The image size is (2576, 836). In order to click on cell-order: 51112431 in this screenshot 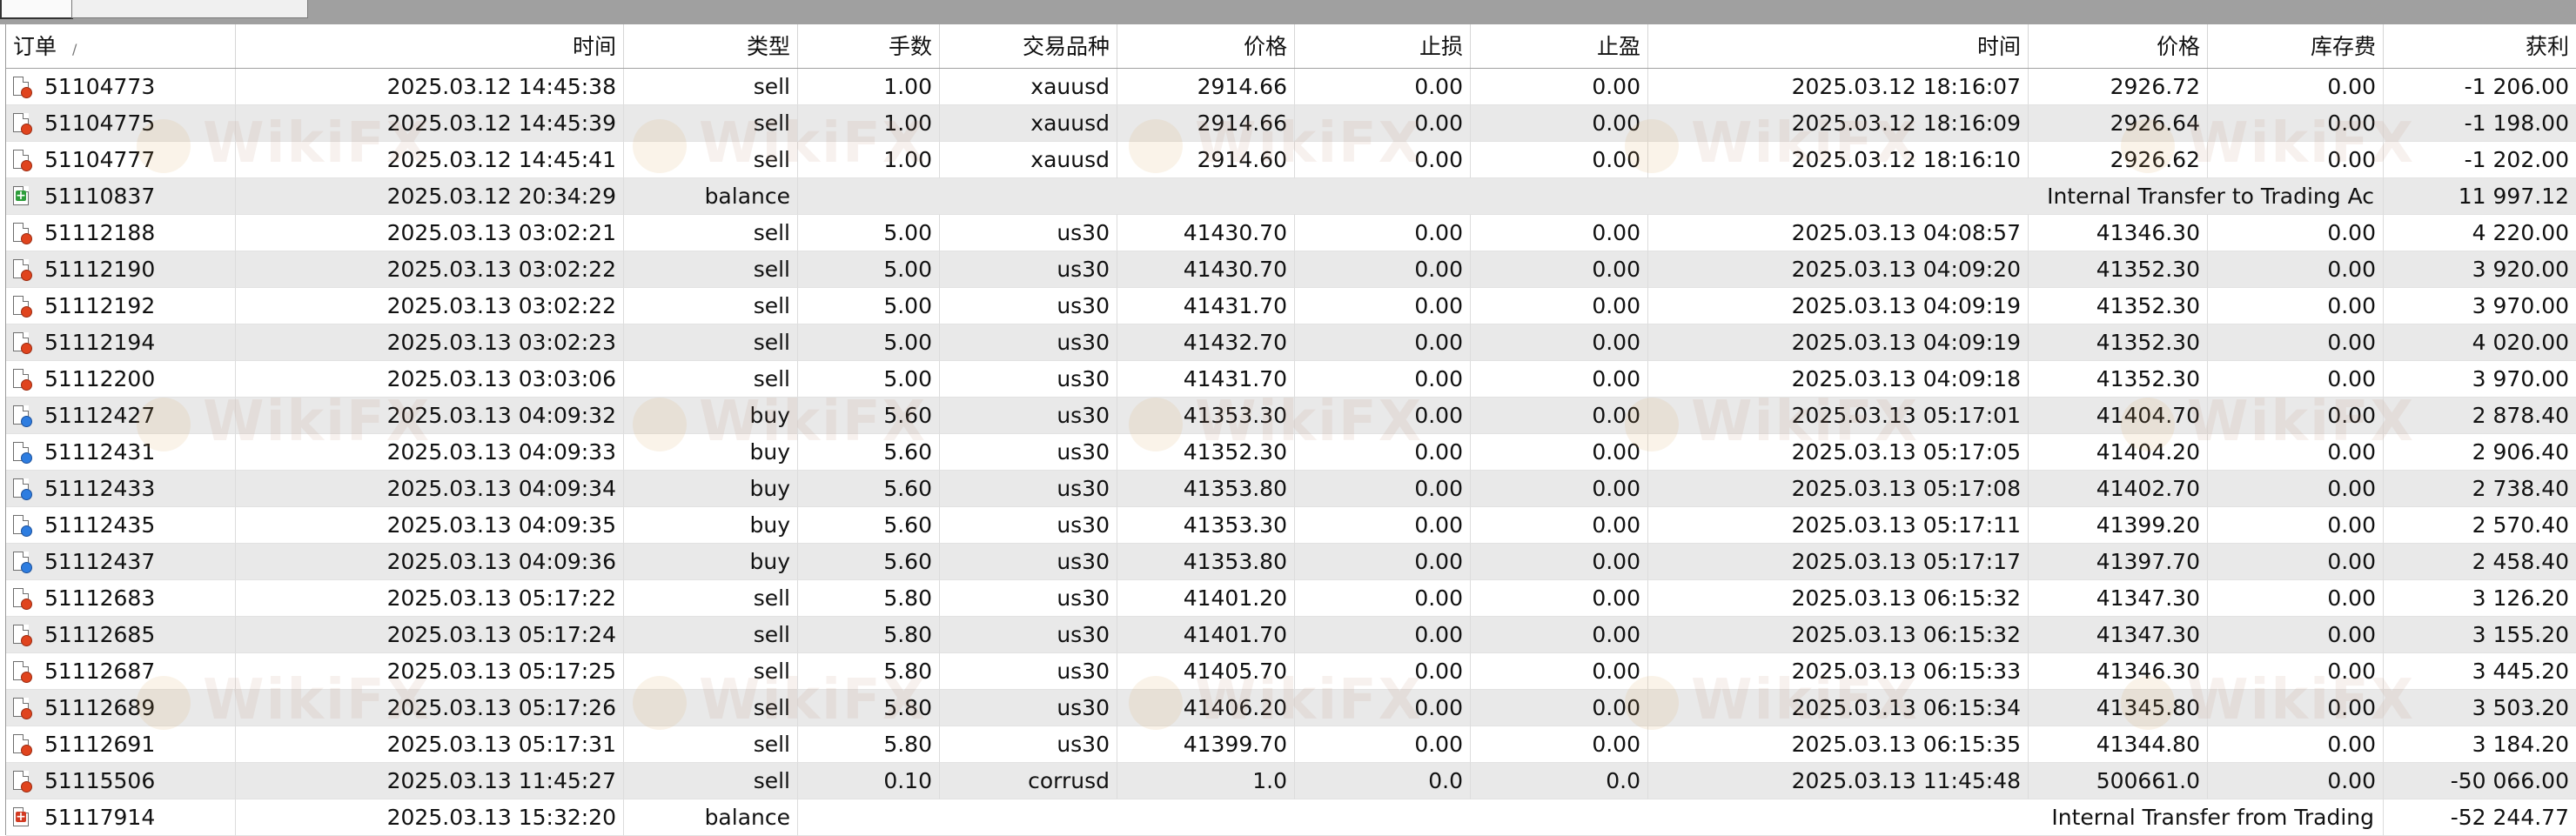, I will do `click(121, 452)`.